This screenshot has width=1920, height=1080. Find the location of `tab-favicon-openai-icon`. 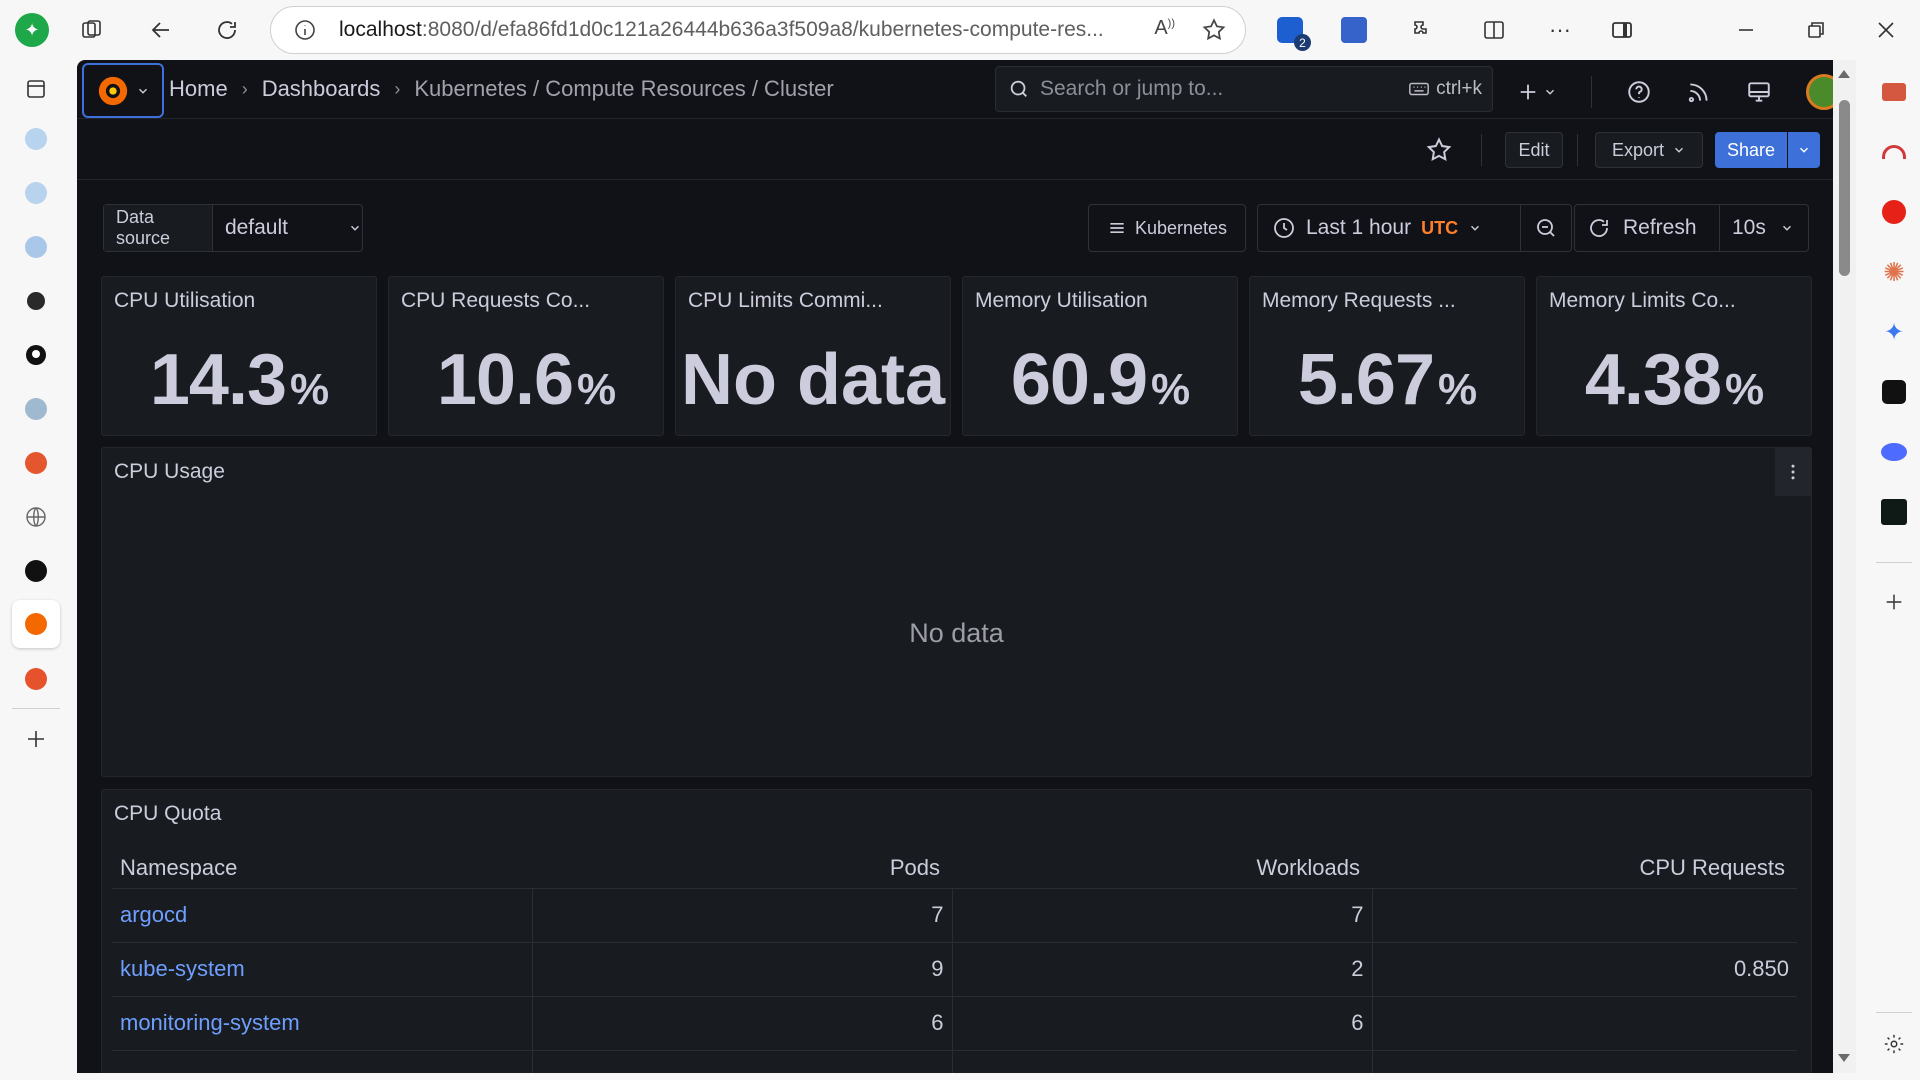

tab-favicon-openai-icon is located at coordinates (36, 571).